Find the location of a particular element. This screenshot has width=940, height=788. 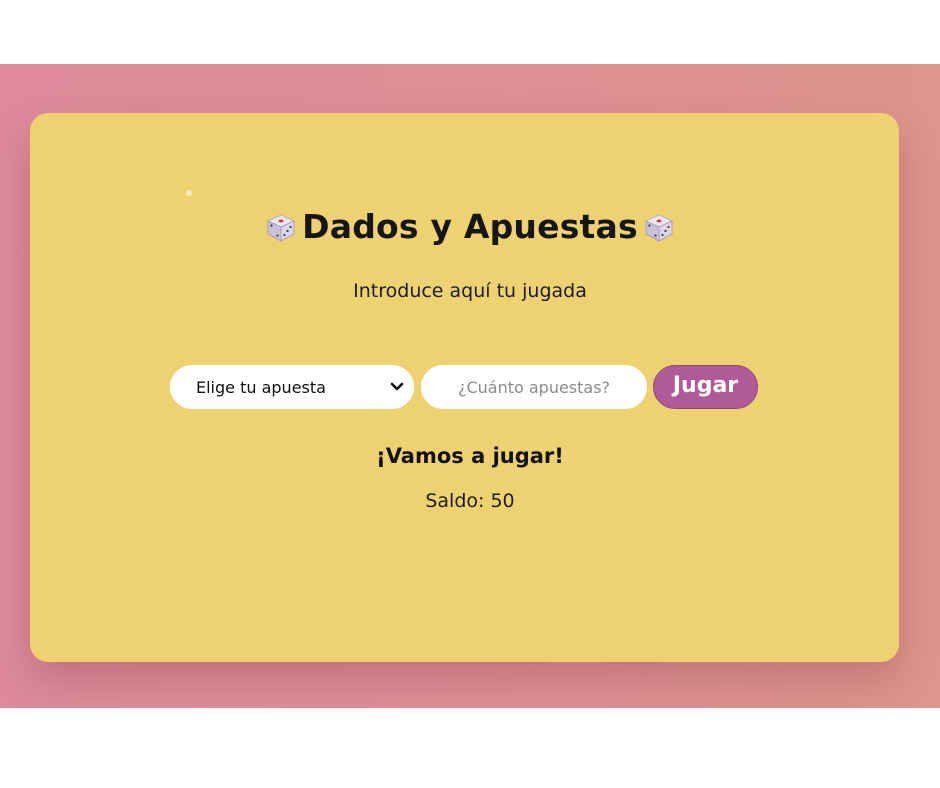

page-title: Dados y Apuestas is located at coordinates (470, 226).